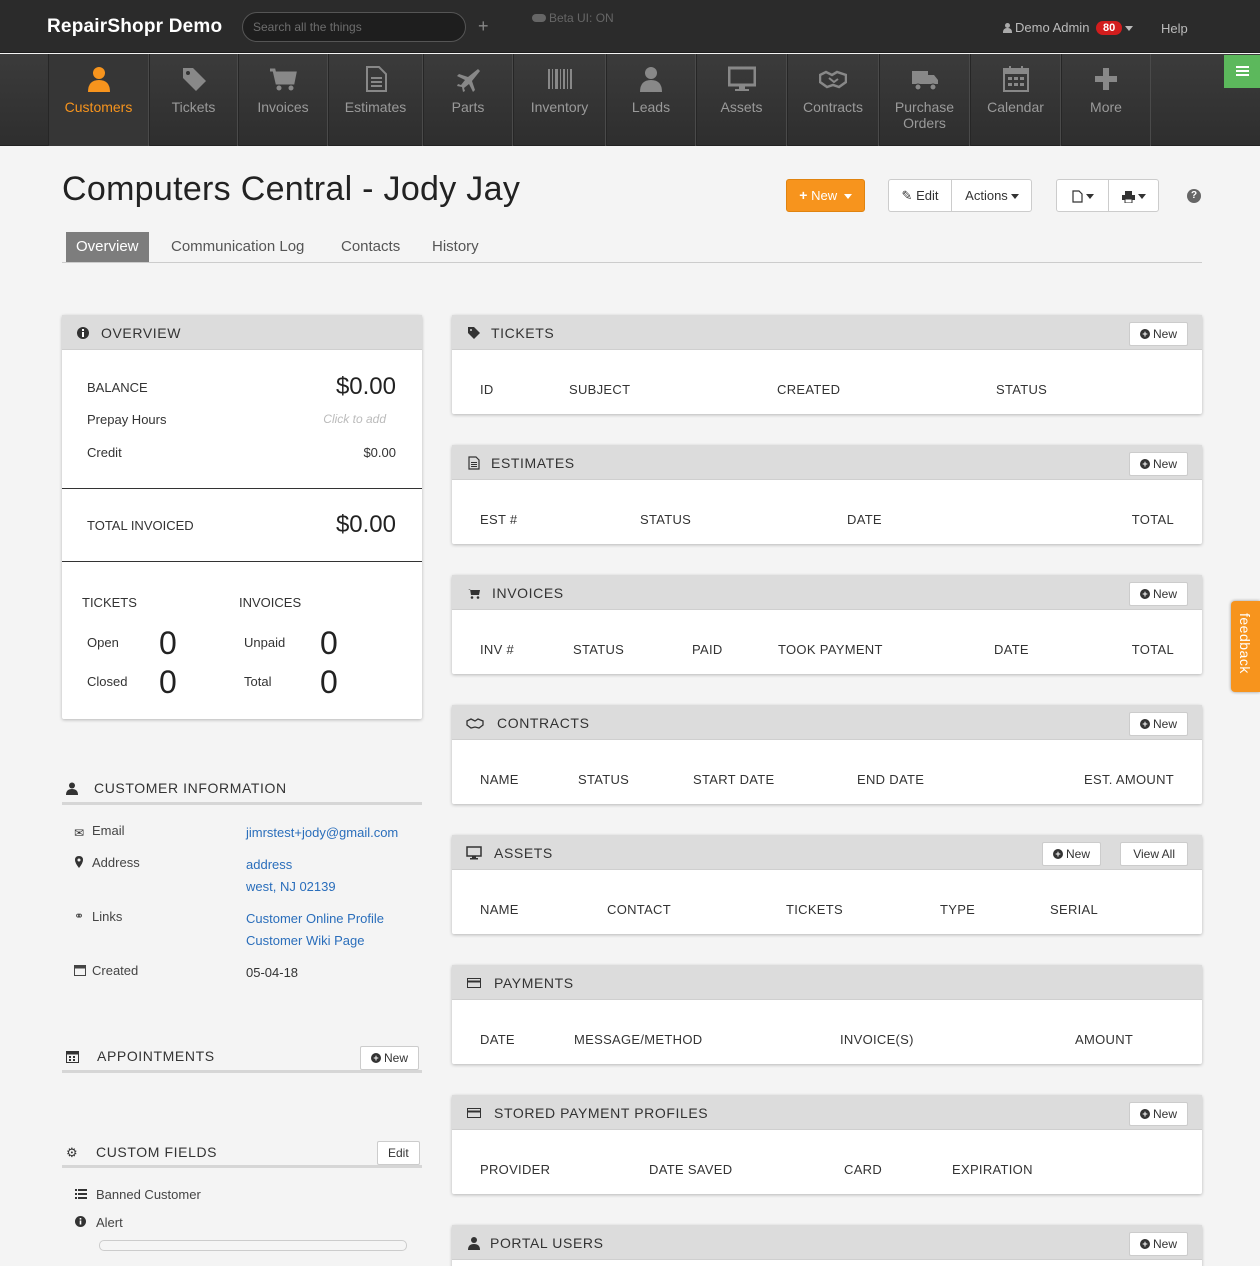 The height and width of the screenshot is (1266, 1260). Describe the element at coordinates (1071, 854) in the screenshot. I see `new-asset-button: + New` at that location.